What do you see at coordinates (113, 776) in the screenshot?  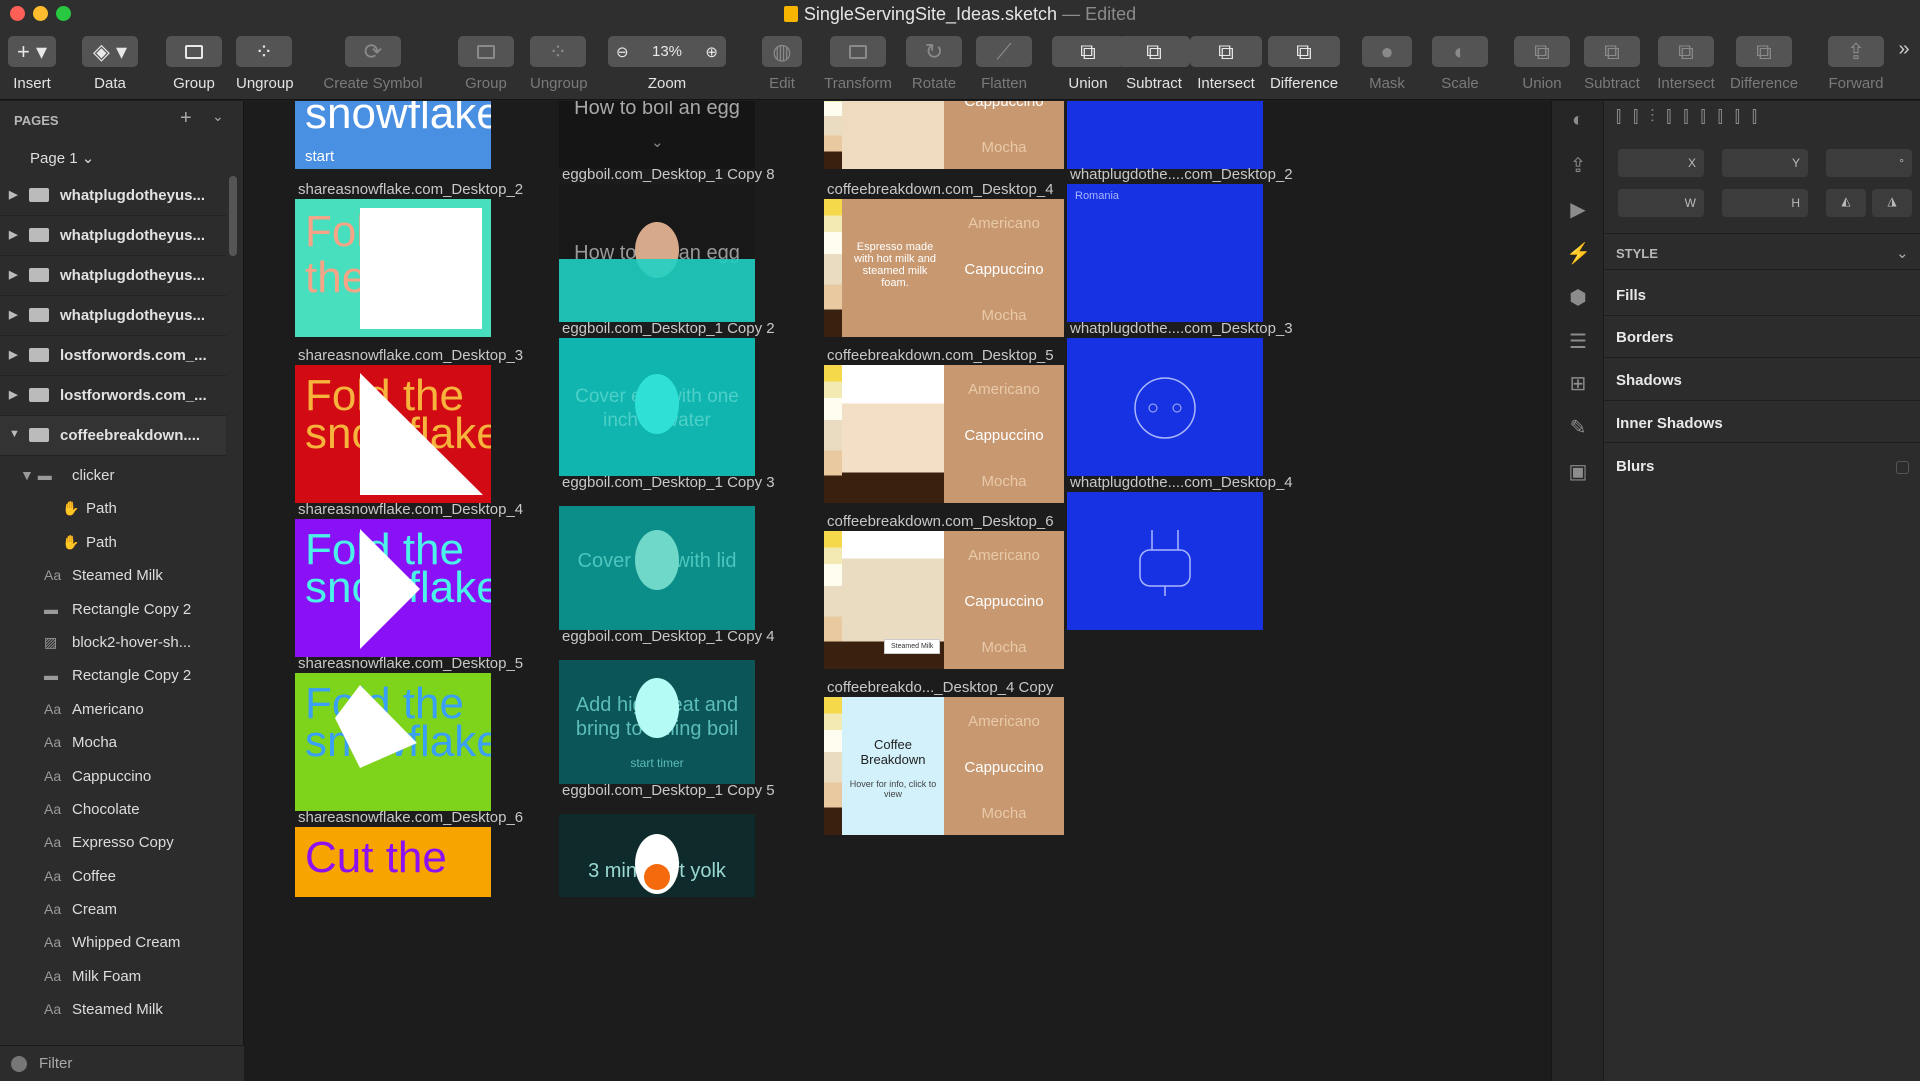 I see `layer-item: Aa Cappuccino` at bounding box center [113, 776].